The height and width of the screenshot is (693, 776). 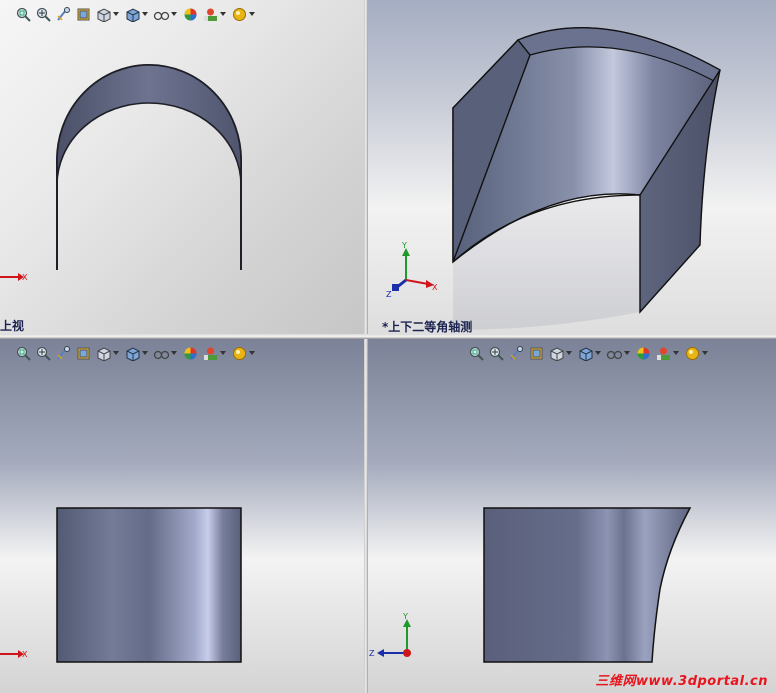 I want to click on axis-triad: Y X Z, so click(x=412, y=270).